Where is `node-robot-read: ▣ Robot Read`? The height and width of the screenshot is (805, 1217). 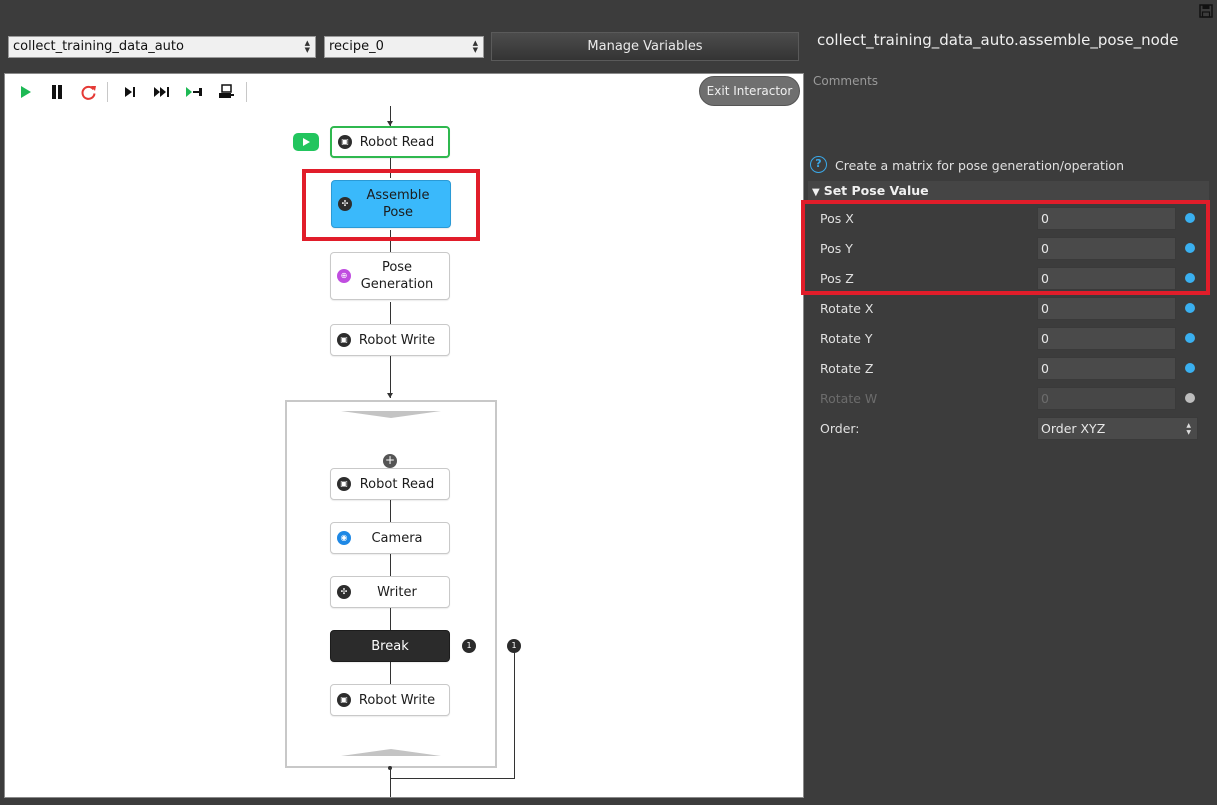 node-robot-read: ▣ Robot Read is located at coordinates (390, 142).